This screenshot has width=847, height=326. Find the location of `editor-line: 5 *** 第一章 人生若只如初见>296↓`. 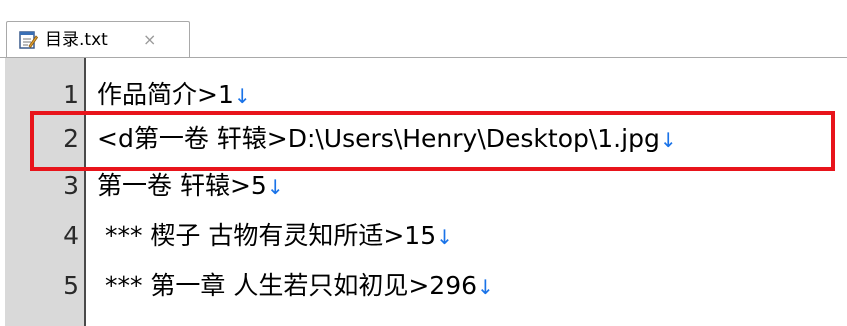

editor-line: 5 *** 第一章 人生若只如初见>296↓ is located at coordinates (423, 286).